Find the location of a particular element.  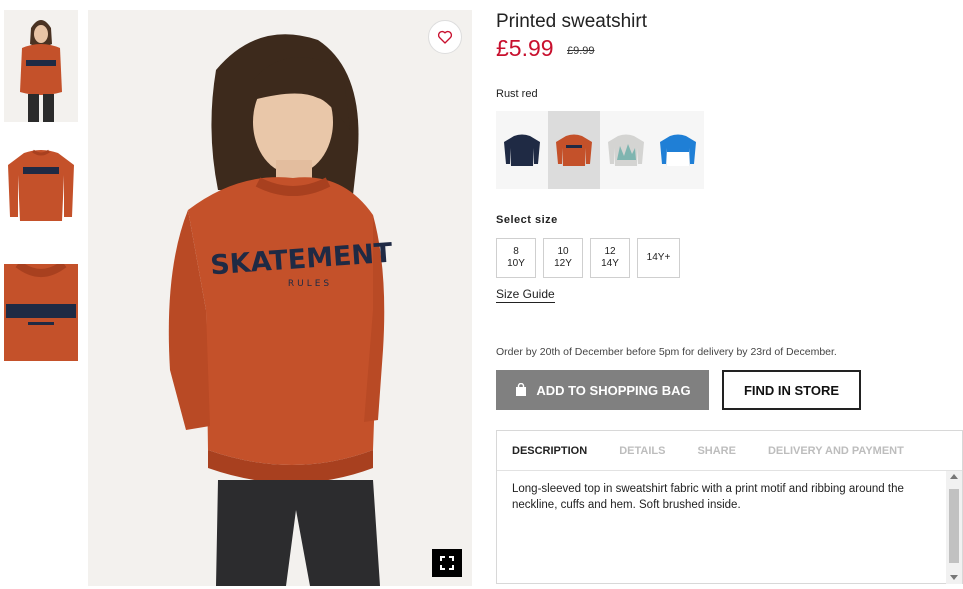

product-title: Printed sweatshirt is located at coordinates (572, 21).